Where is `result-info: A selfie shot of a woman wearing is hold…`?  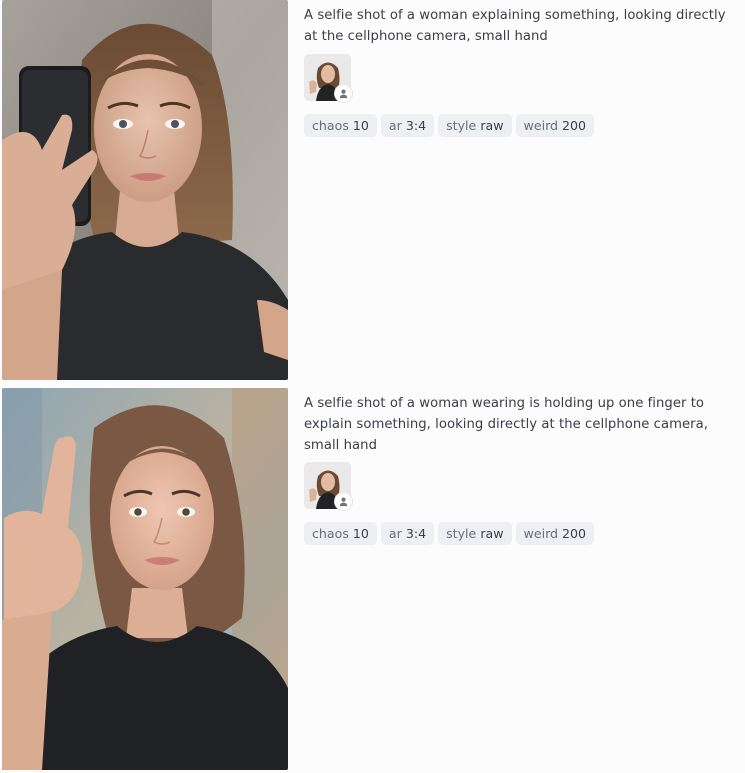 result-info: A selfie shot of a woman wearing is hold… is located at coordinates (519, 470).